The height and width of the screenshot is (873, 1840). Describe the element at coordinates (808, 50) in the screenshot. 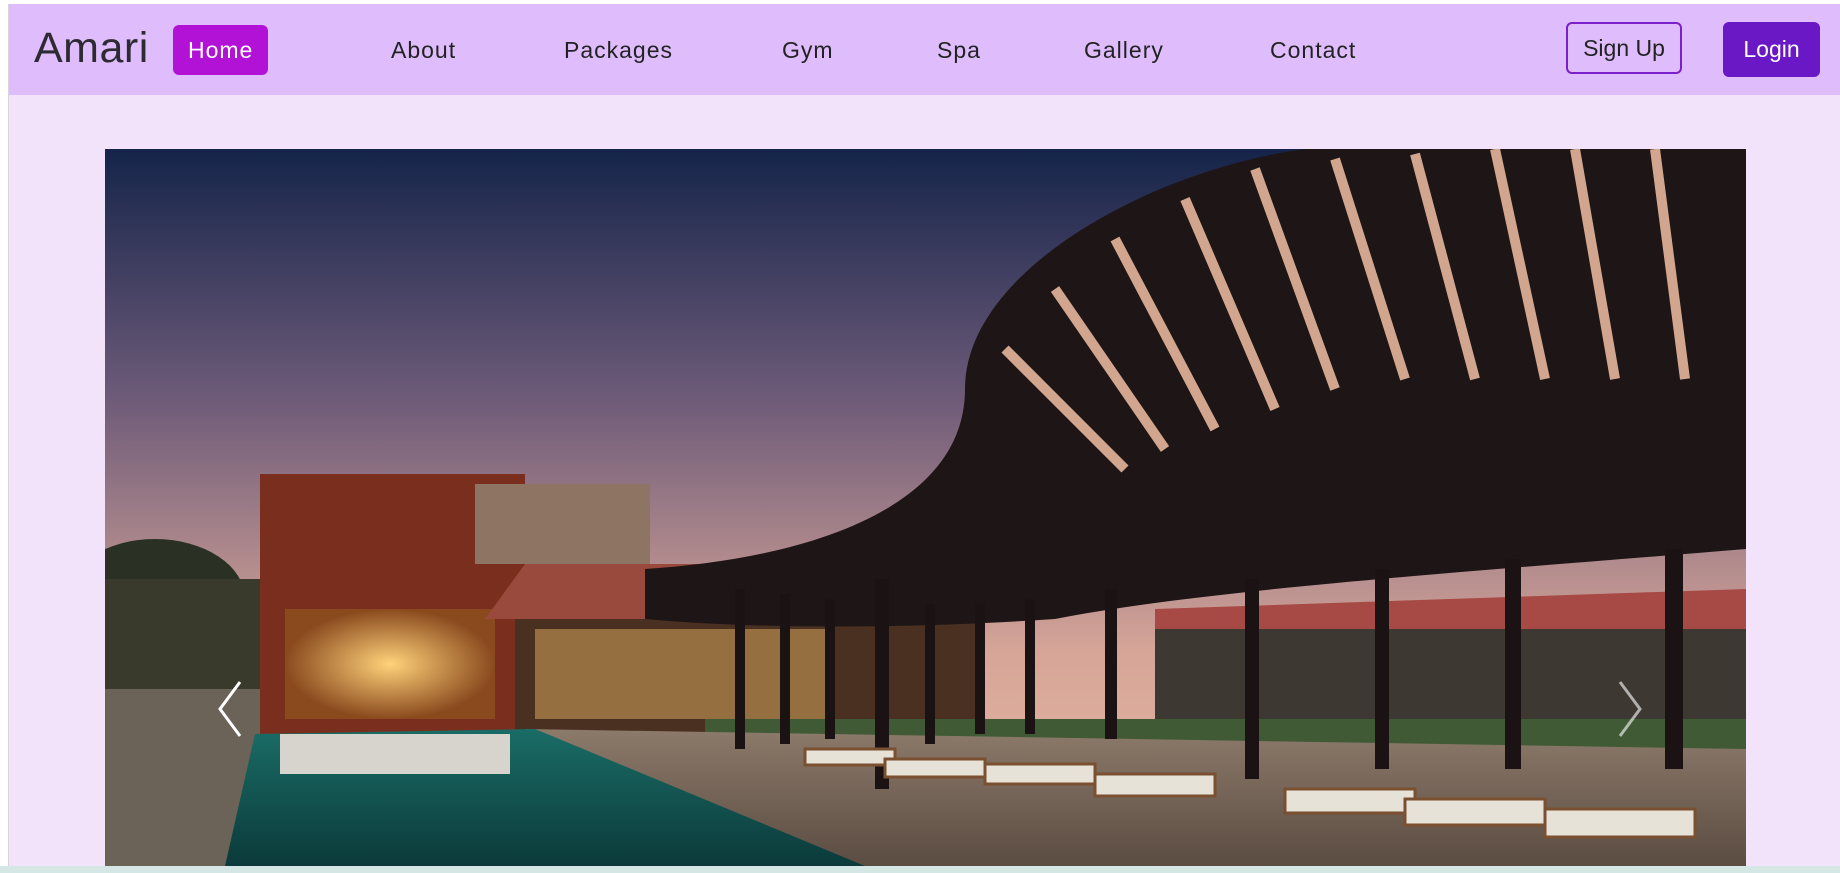

I see `nav-item-gym: Gym` at that location.